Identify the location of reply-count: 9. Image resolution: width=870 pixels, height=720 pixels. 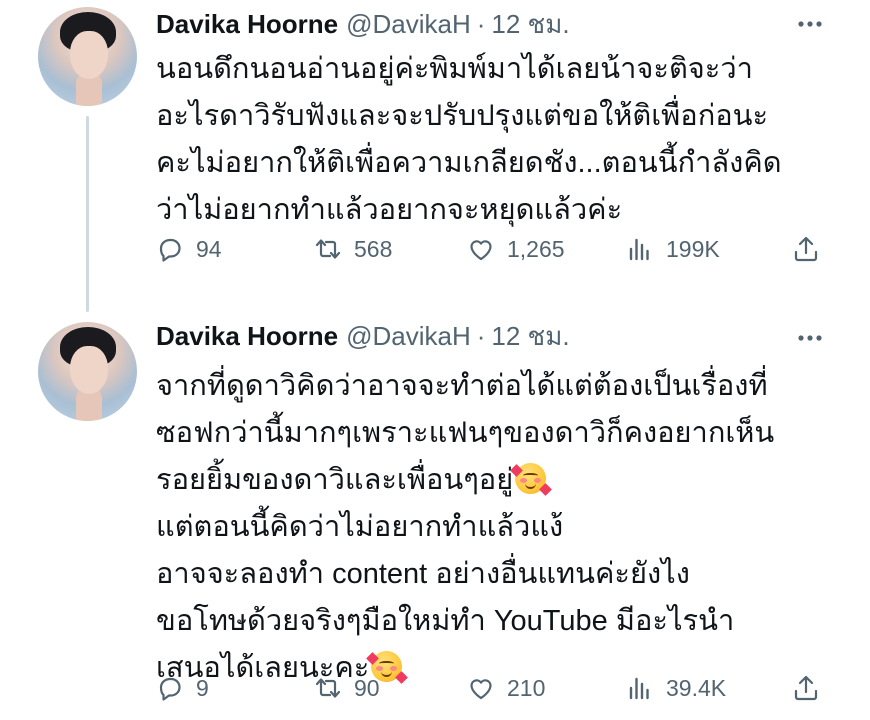
(202, 687).